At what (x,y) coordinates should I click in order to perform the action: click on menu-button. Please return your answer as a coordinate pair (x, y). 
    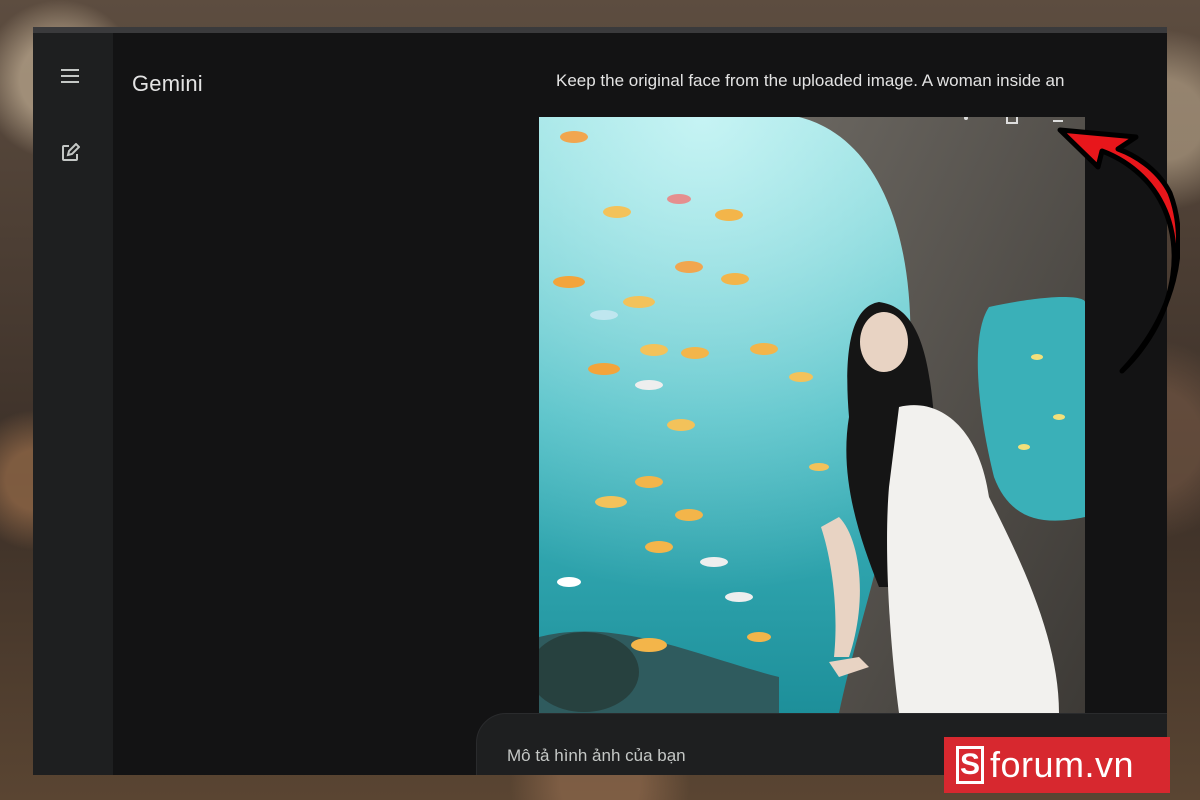
    Looking at the image, I should click on (70, 78).